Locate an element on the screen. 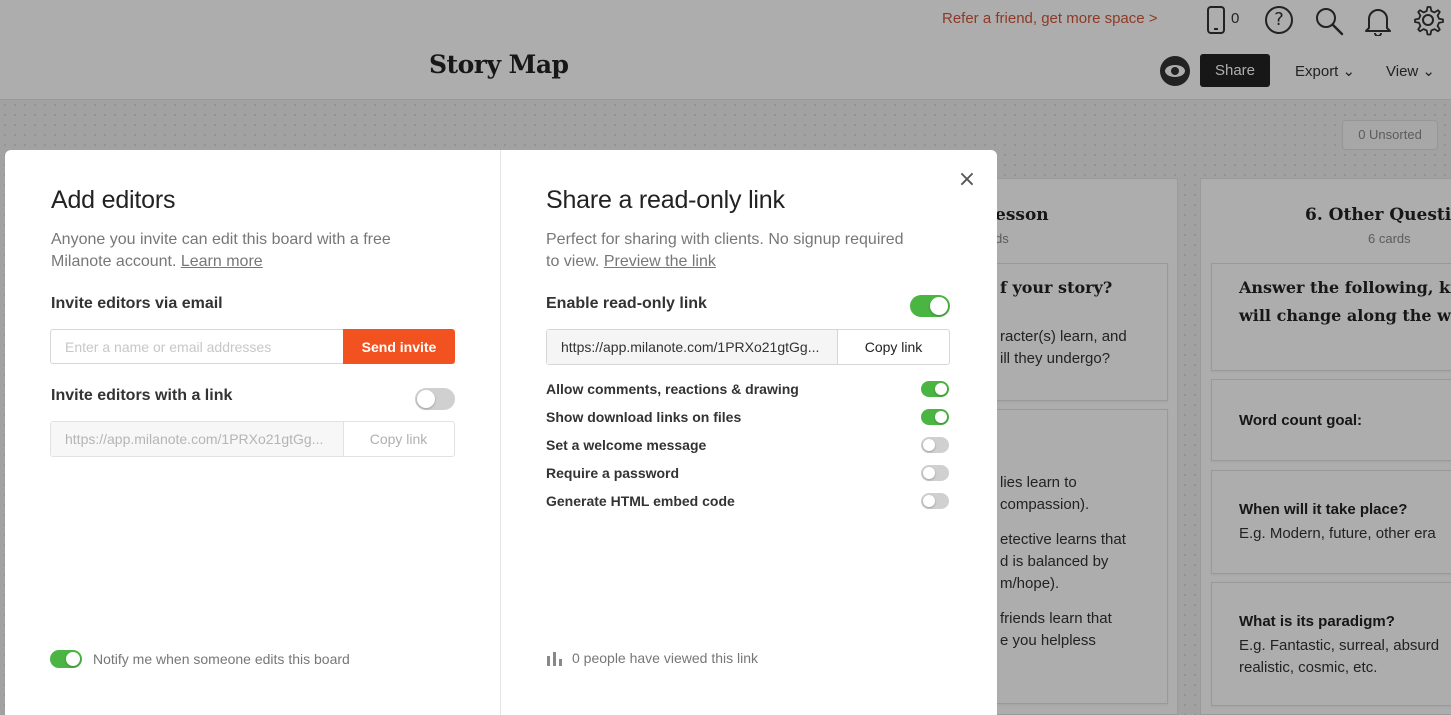 This screenshot has width=1451, height=715. option-password-label: Require a password is located at coordinates (613, 473).